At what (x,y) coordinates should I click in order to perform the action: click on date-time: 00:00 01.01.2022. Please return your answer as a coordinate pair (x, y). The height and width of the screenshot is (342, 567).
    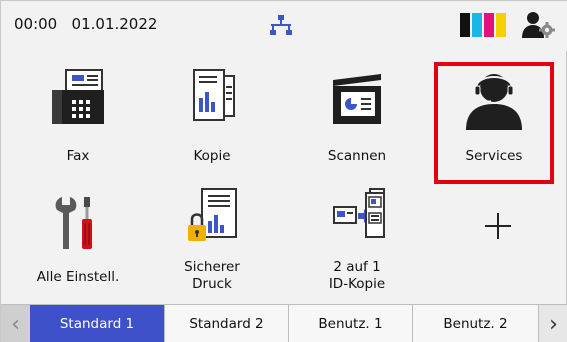
    Looking at the image, I should click on (85, 24).